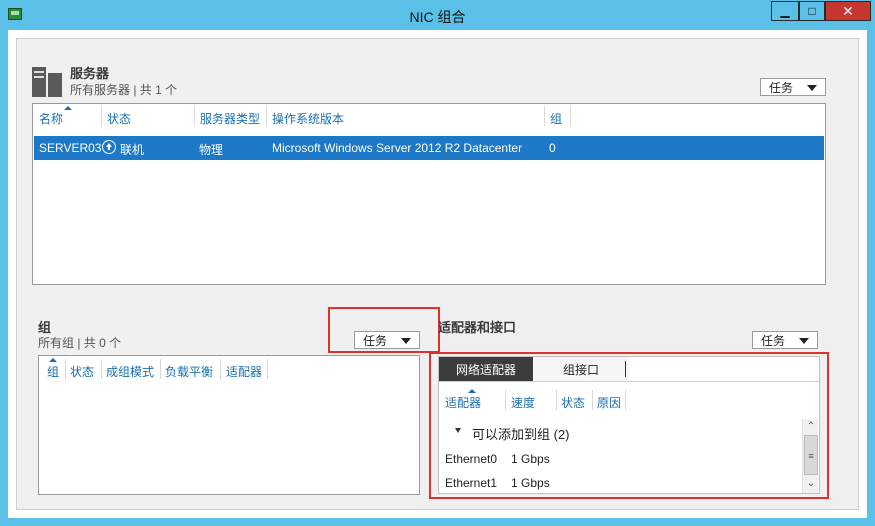  Describe the element at coordinates (477, 327) in the screenshot. I see `adapters-title: 适配器和接口` at that location.